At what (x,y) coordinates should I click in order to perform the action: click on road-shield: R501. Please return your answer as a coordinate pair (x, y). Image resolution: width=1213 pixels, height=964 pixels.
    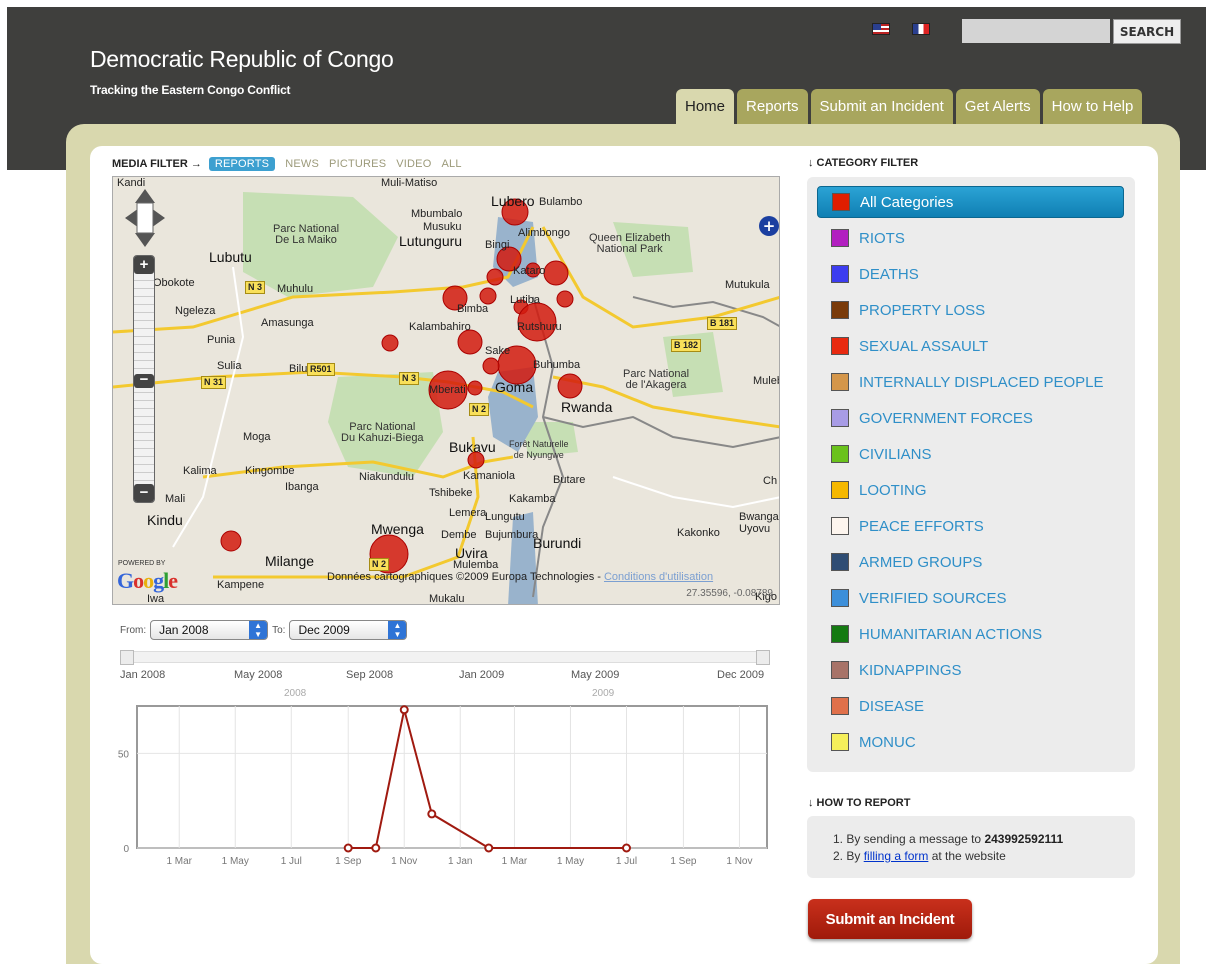
    Looking at the image, I should click on (321, 369).